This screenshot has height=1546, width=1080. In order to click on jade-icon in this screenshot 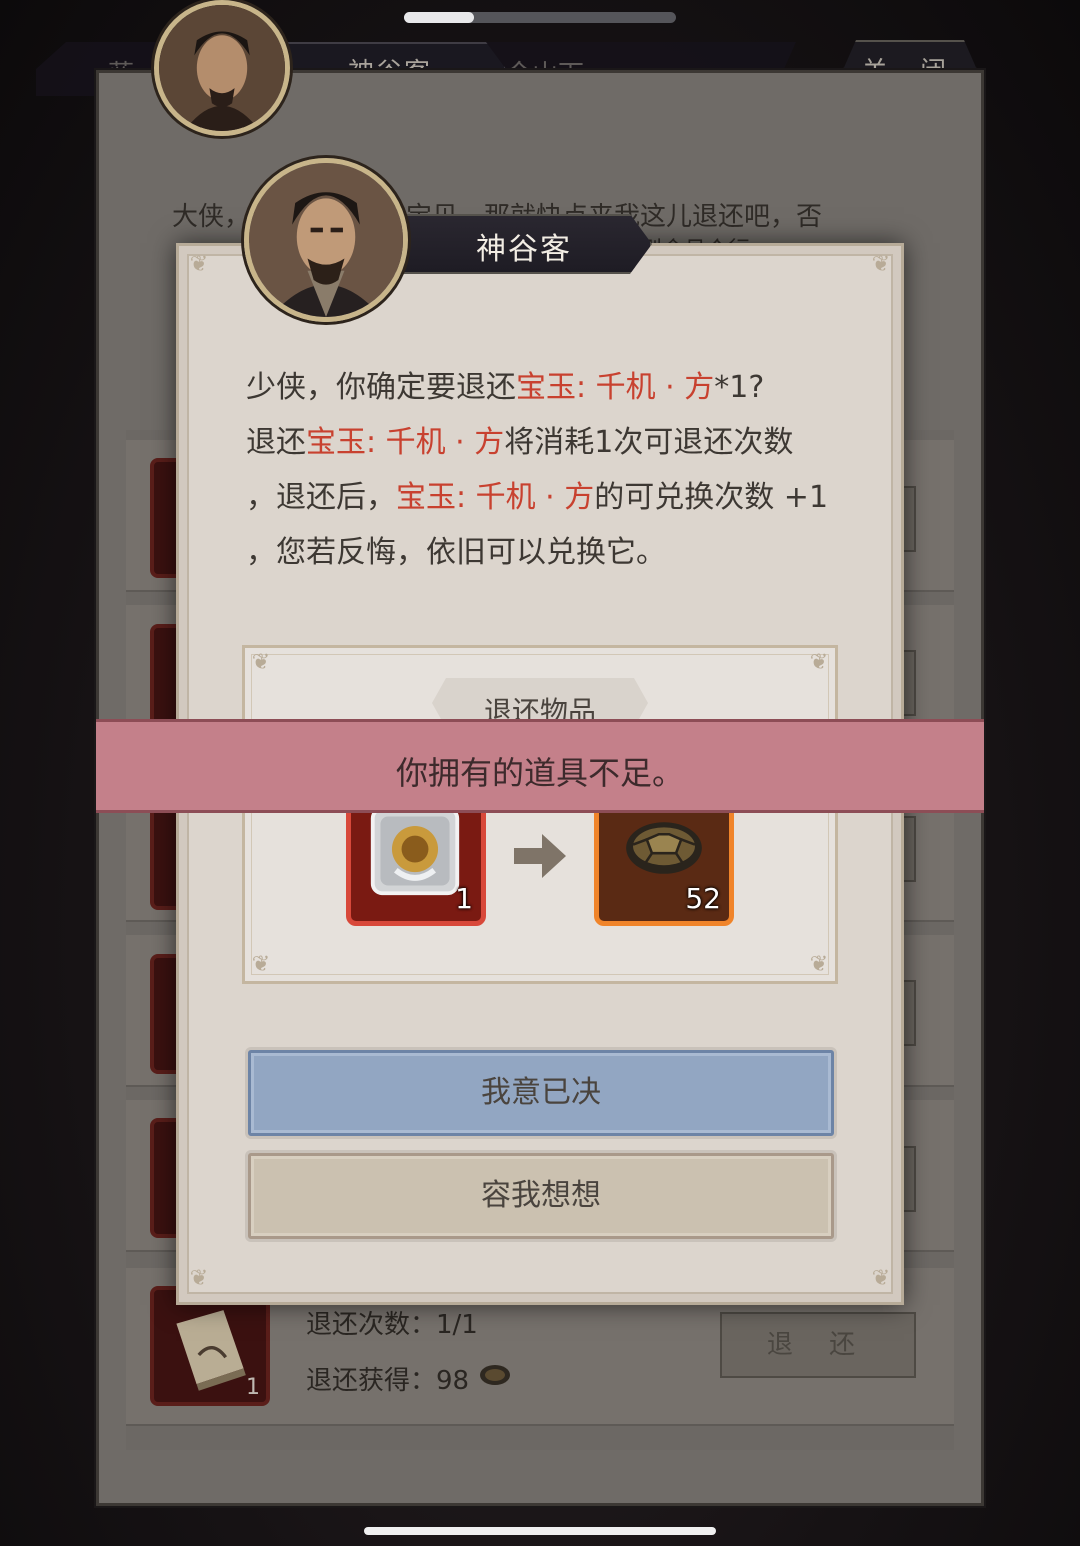, I will do `click(415, 851)`.